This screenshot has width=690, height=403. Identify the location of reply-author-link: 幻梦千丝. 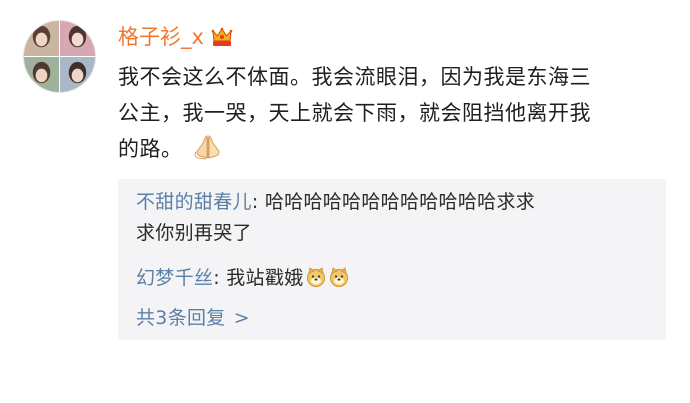
(174, 278).